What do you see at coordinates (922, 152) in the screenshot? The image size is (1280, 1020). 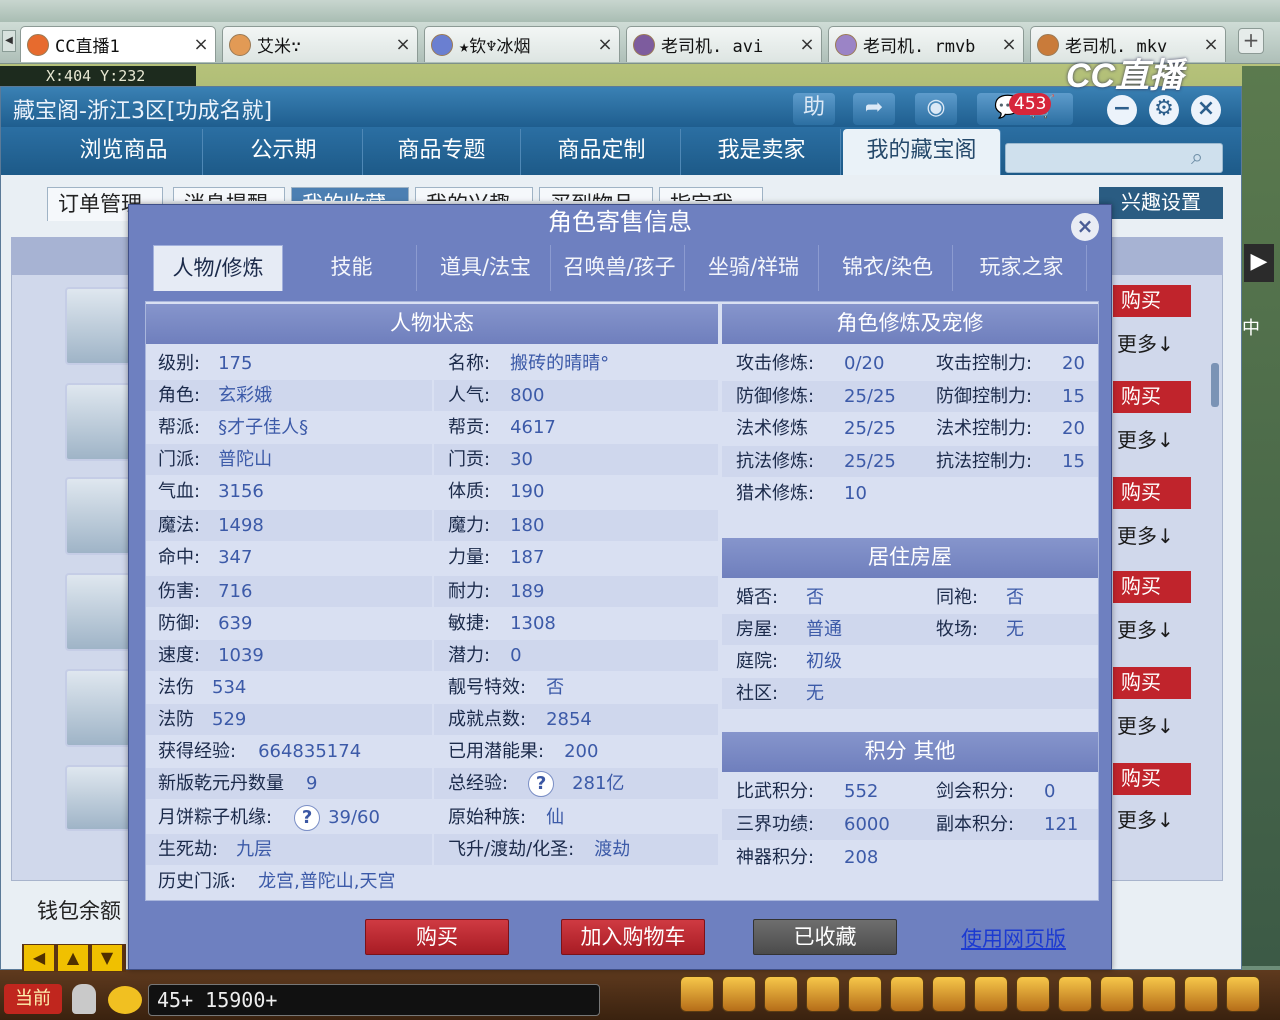 I see `nav-my-cbg: 我的藏宝阁` at bounding box center [922, 152].